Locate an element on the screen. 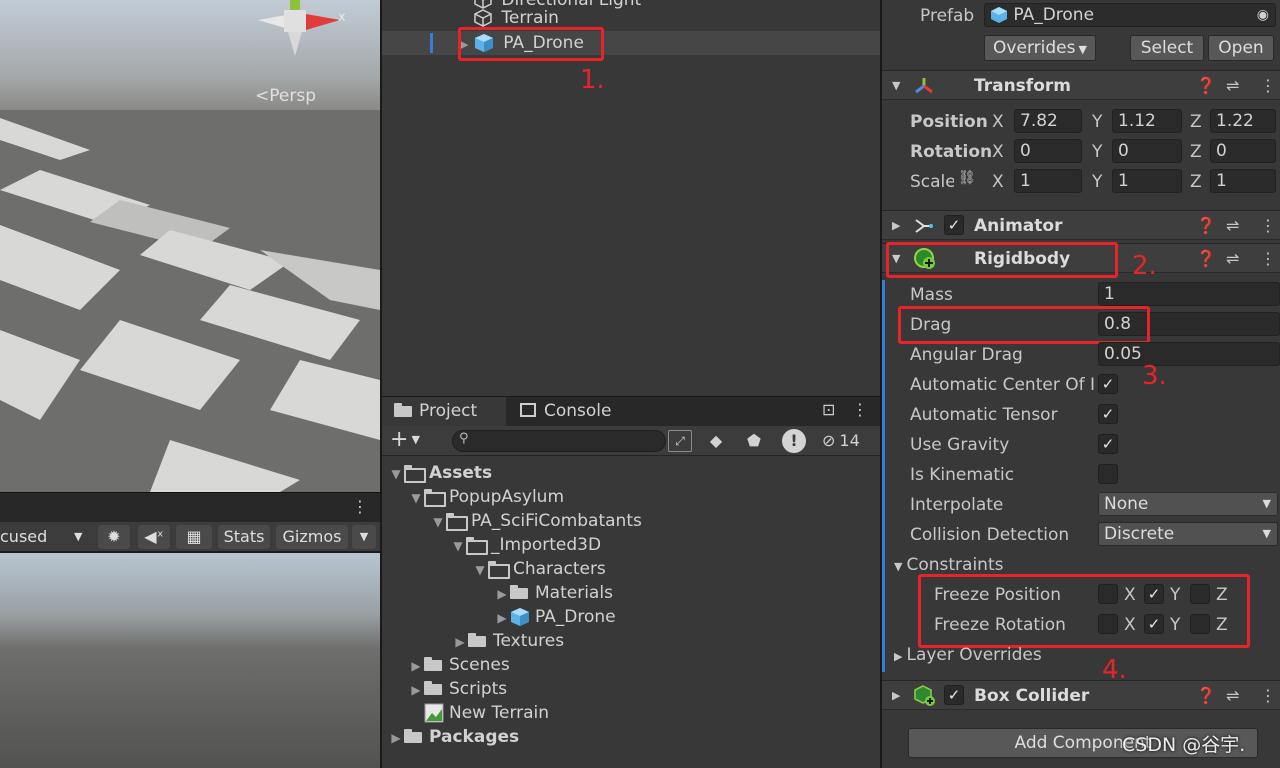 This screenshot has width=1280, height=768. scale-y-field: 1 is located at coordinates (1147, 181).